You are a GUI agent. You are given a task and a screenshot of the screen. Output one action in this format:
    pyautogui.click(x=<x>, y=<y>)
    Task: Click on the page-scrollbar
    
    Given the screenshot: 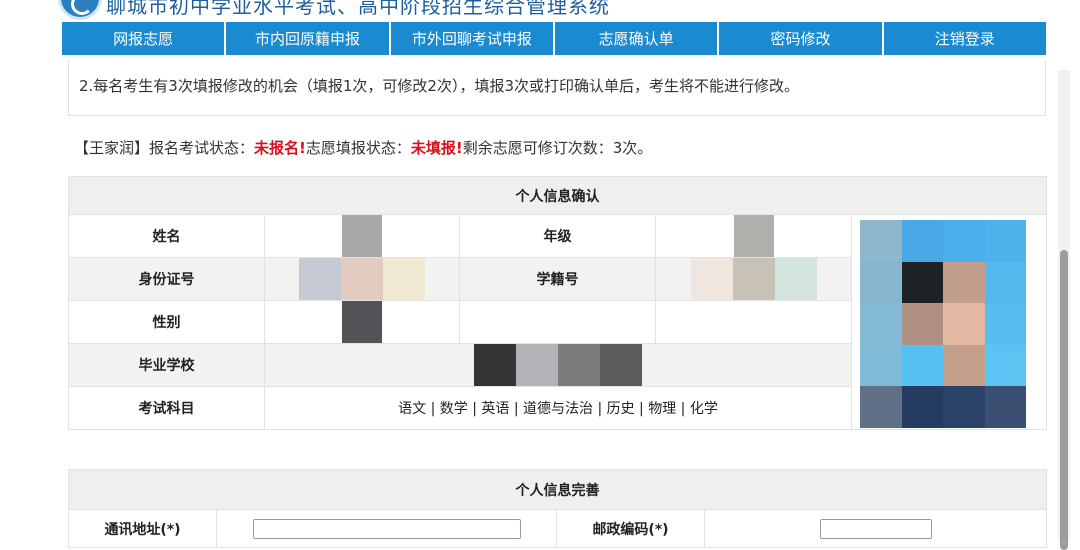 What is the action you would take?
    pyautogui.click(x=1064, y=310)
    